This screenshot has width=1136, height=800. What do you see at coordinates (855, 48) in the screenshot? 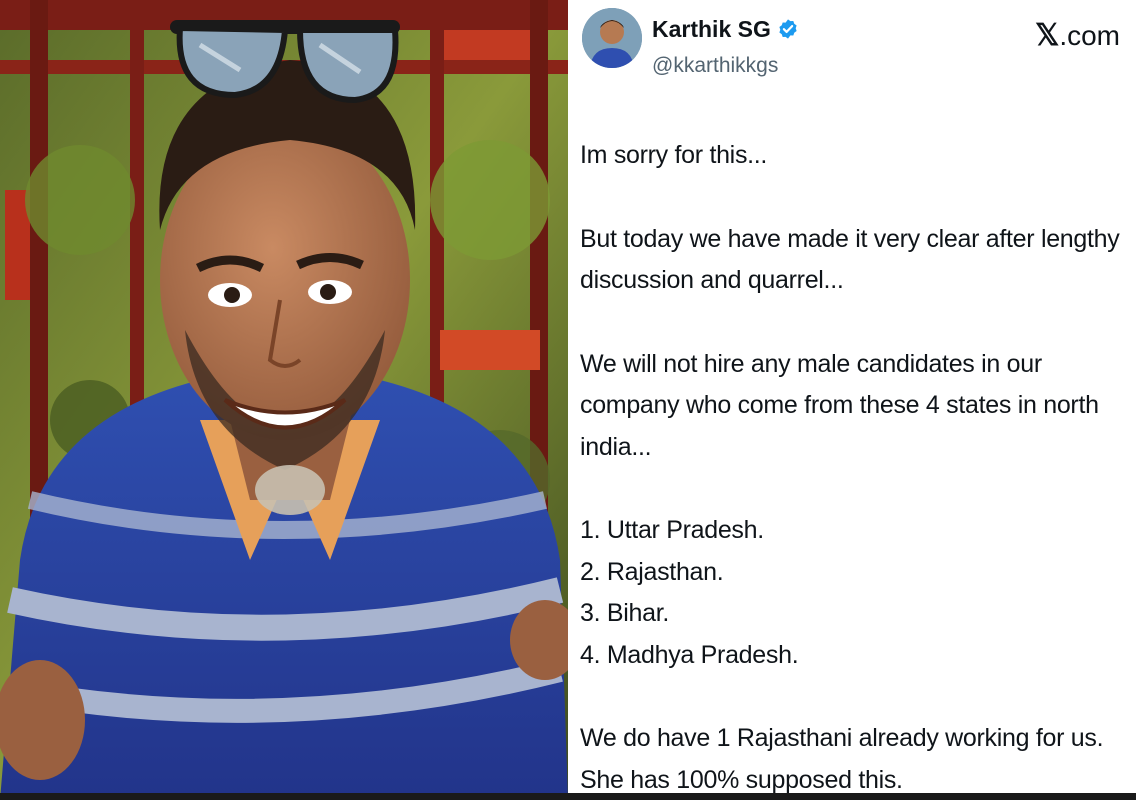
I see `tweet-header: Karthik SG @kkarthikkgs 𝕏.com` at bounding box center [855, 48].